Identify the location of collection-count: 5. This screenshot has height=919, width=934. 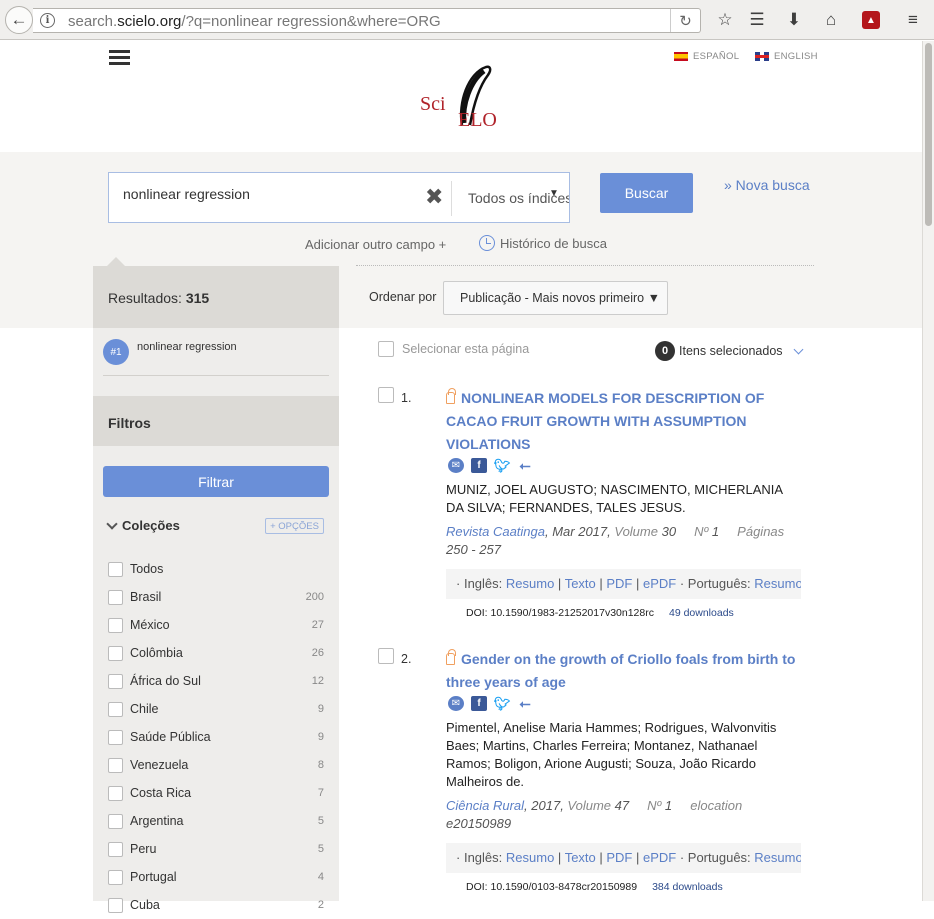
(320, 821).